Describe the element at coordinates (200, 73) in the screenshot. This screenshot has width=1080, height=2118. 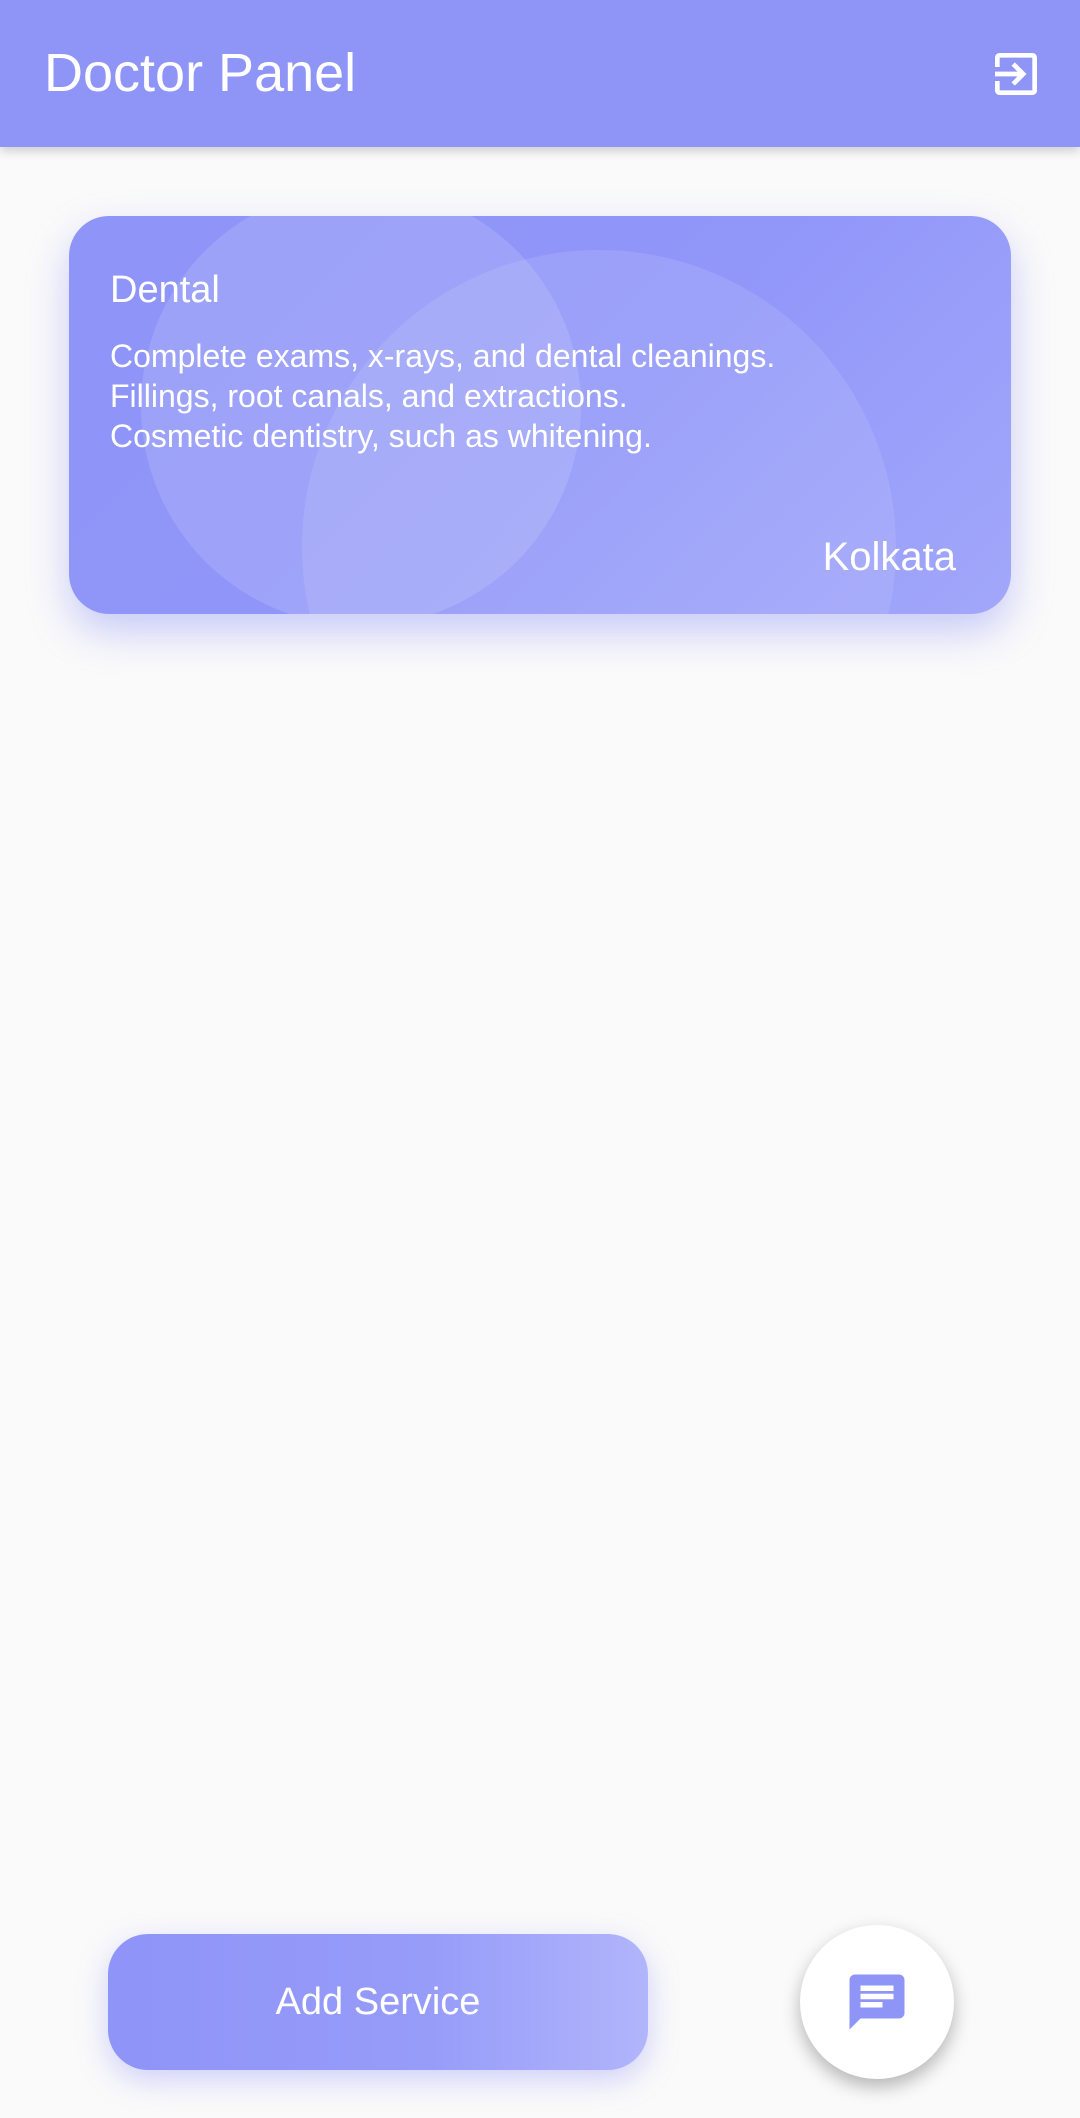
I see `page-title: Doctor Panel` at that location.